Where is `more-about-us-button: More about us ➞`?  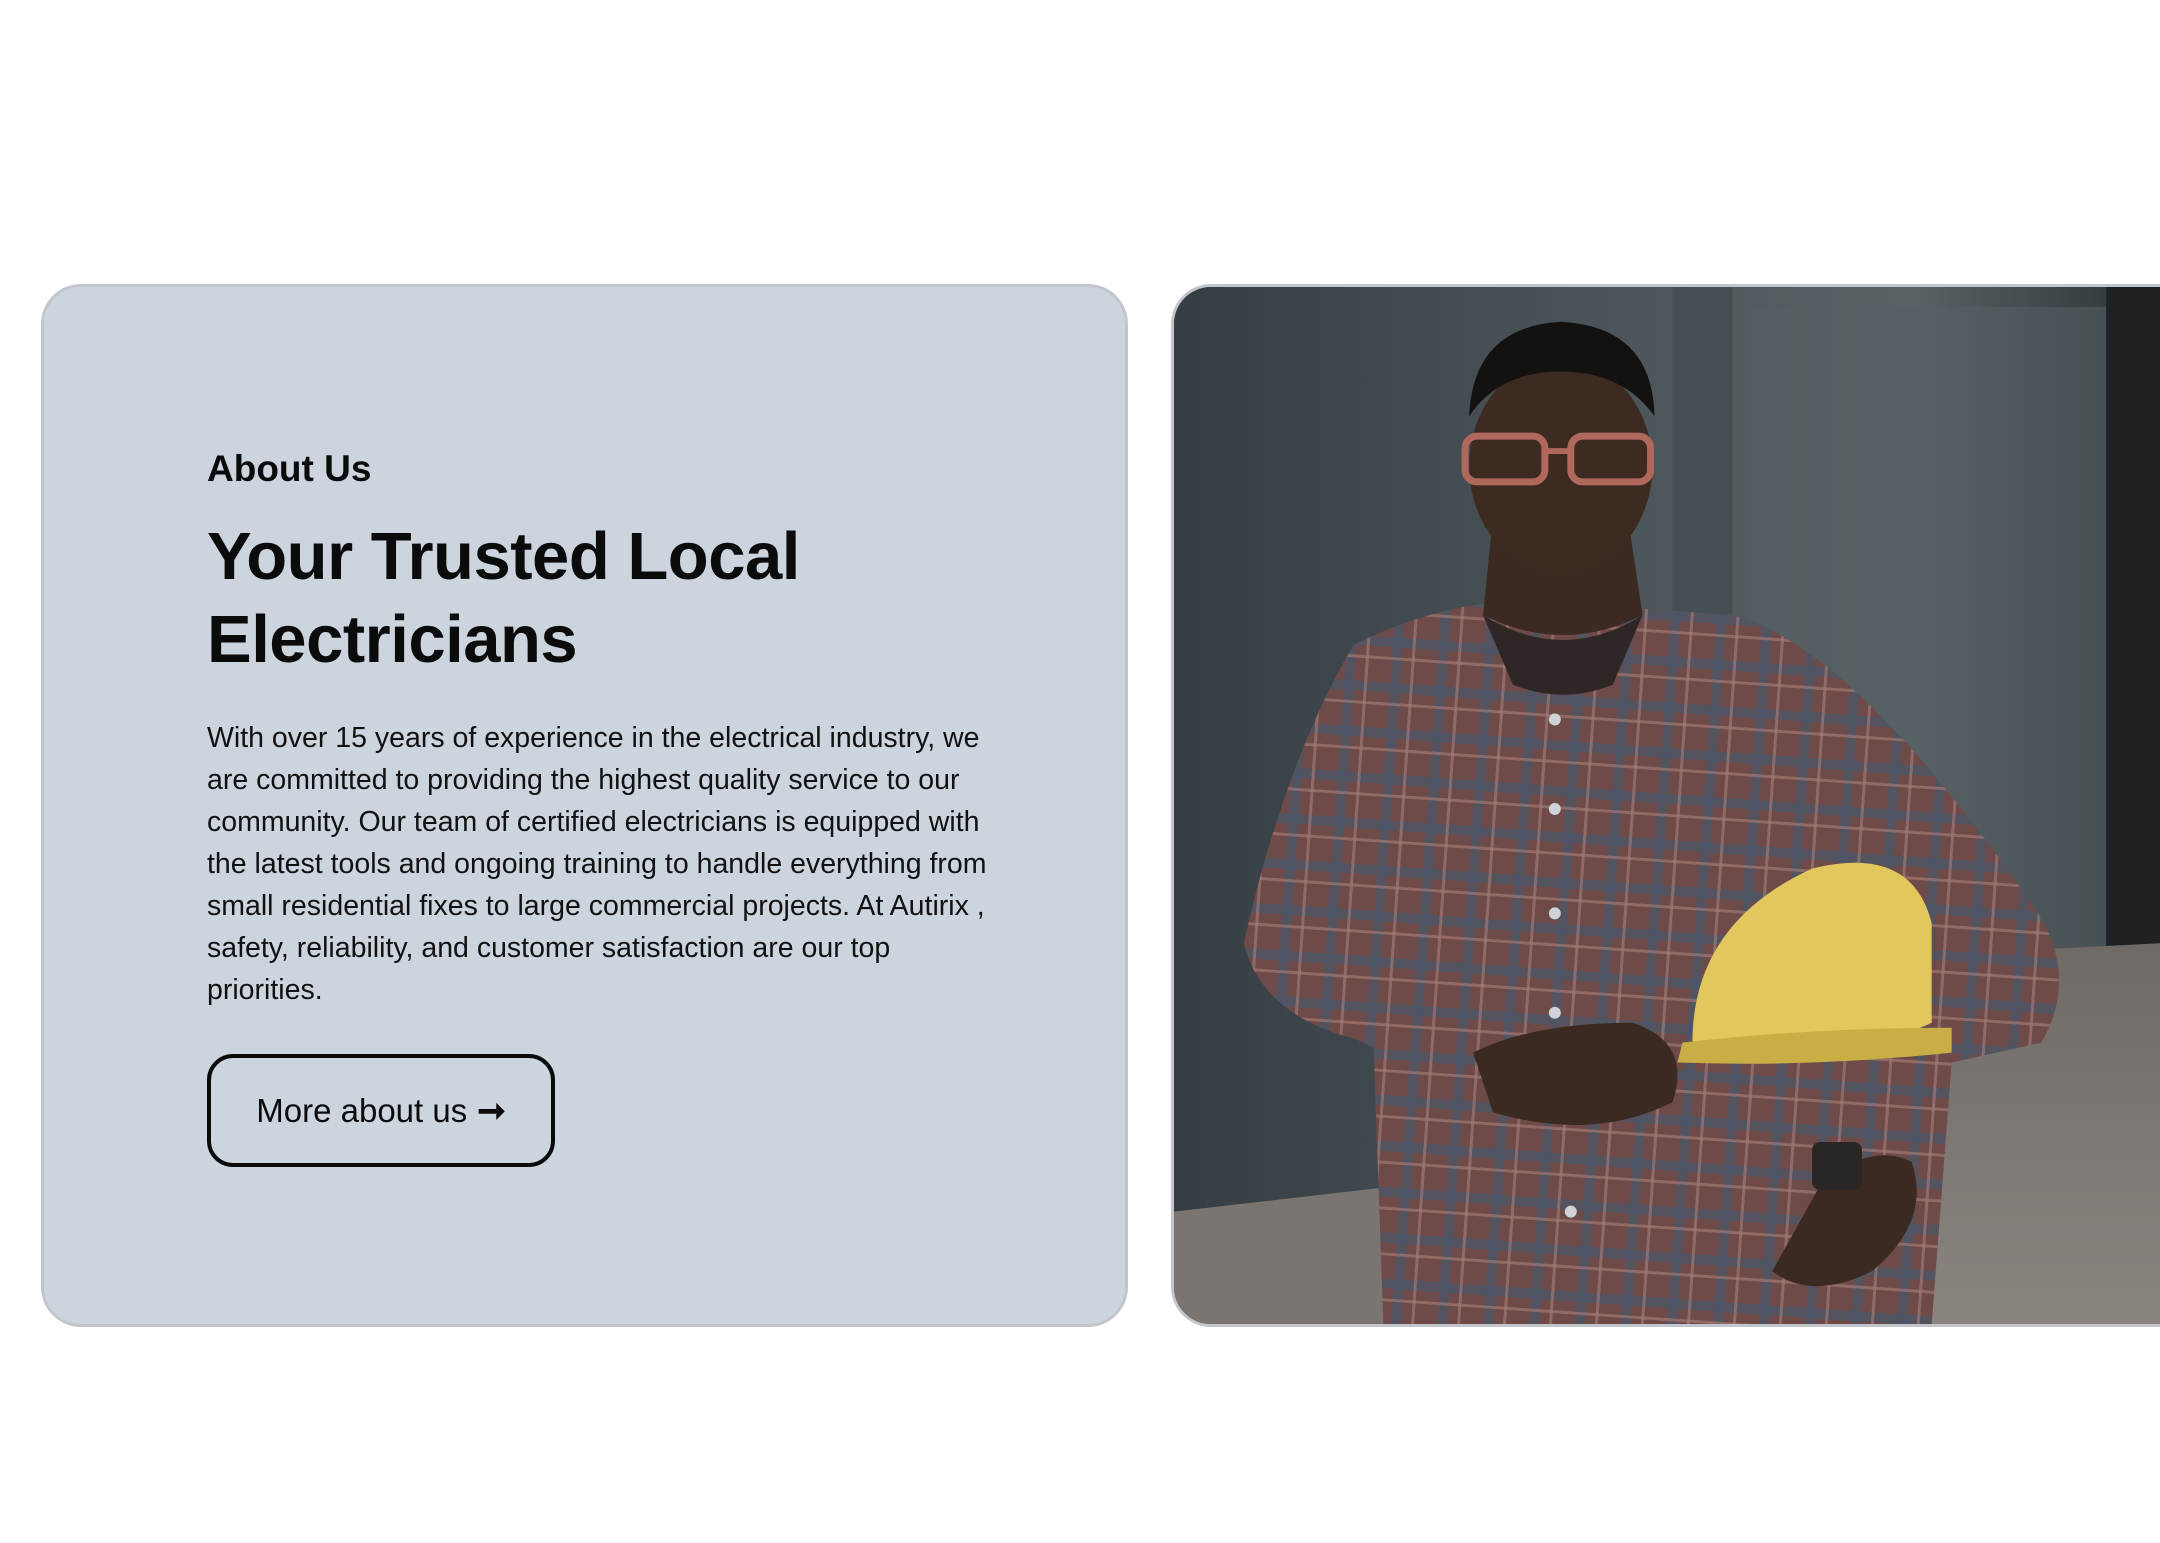
more-about-us-button: More about us ➞ is located at coordinates (381, 1110).